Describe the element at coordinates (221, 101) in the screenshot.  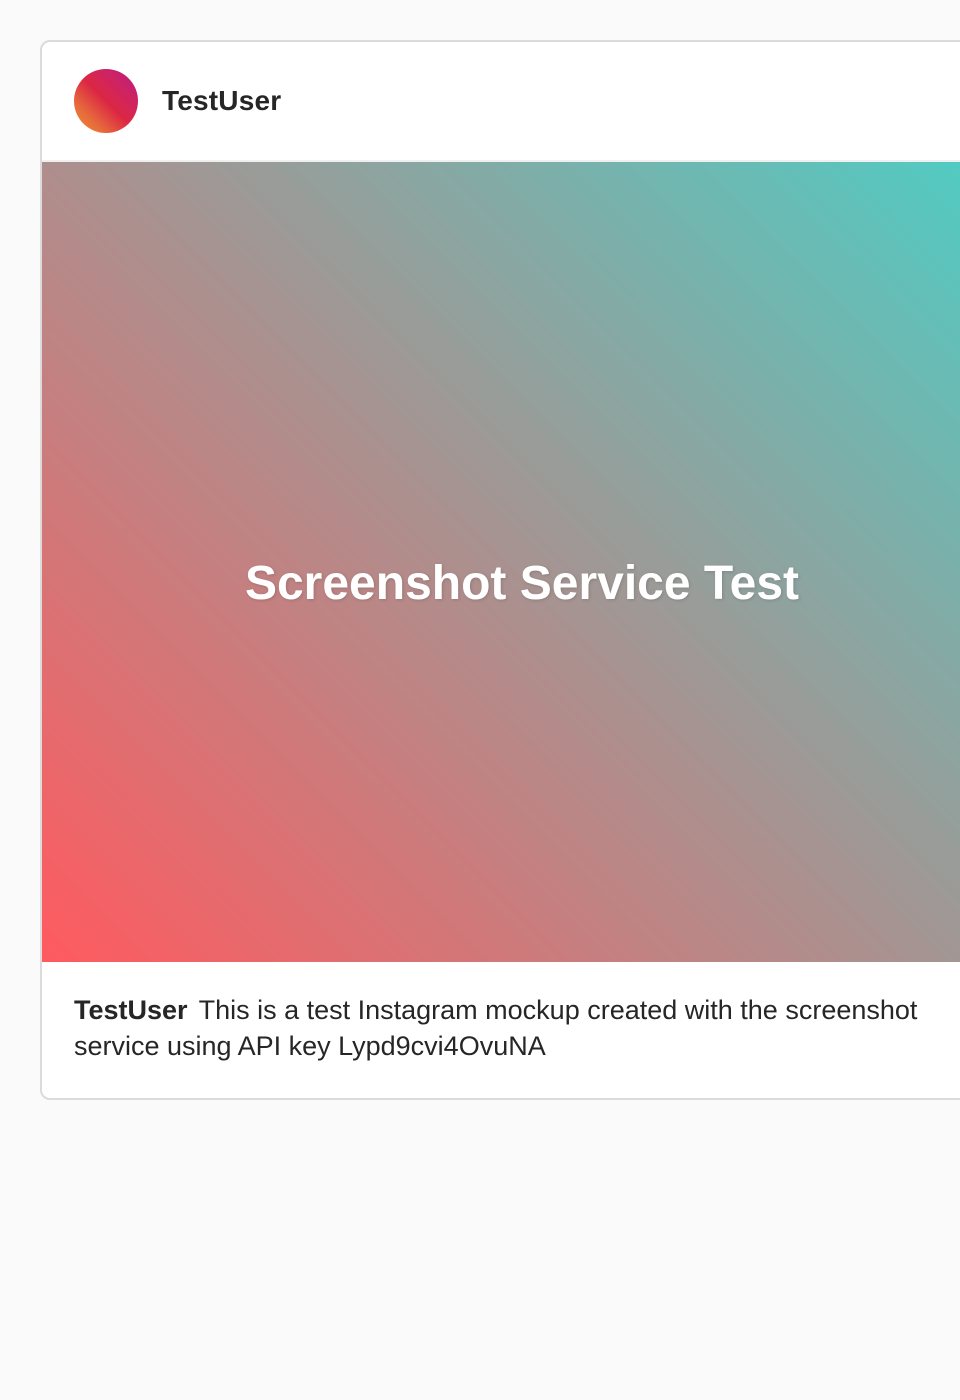
I see `post-username: TestUser` at that location.